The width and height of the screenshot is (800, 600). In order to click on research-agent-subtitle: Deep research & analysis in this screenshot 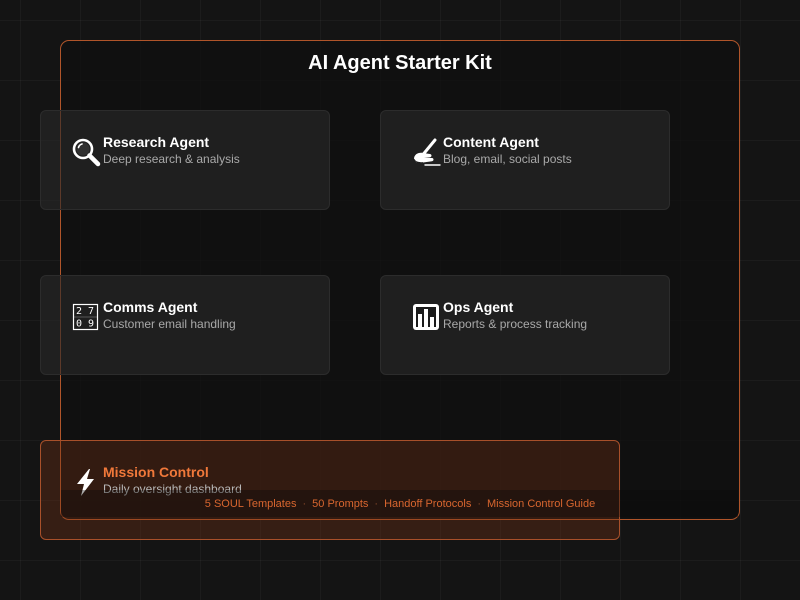, I will do `click(171, 159)`.